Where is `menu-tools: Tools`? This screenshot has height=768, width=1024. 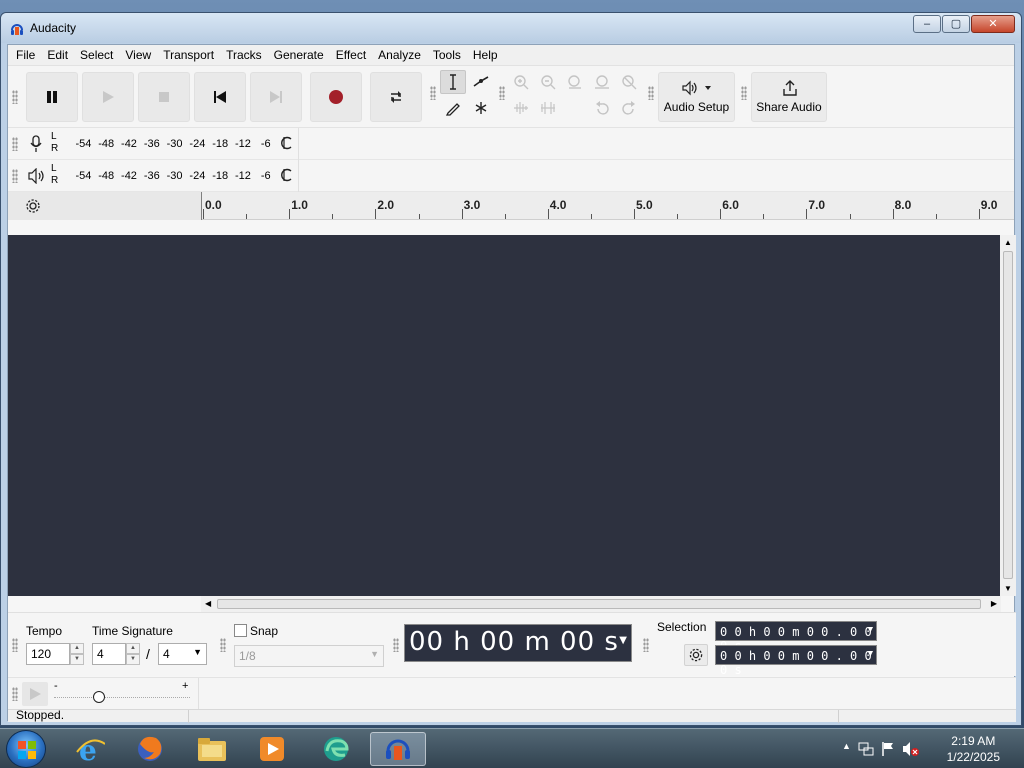 menu-tools: Tools is located at coordinates (447, 55).